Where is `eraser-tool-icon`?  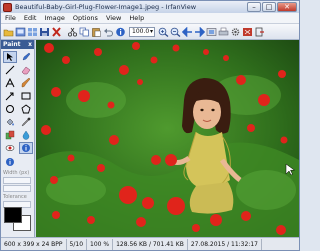 eraser-tool-icon is located at coordinates (26, 70).